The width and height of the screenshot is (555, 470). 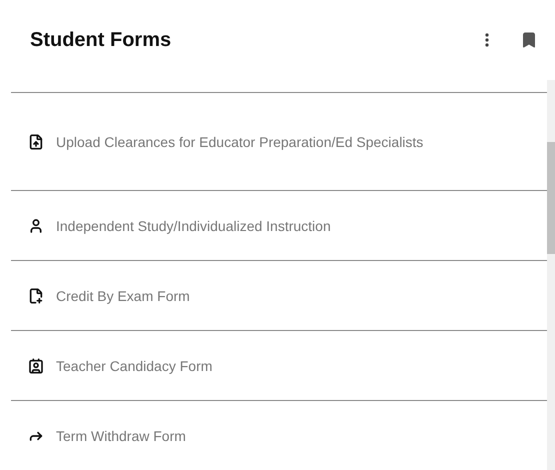 What do you see at coordinates (529, 40) in the screenshot?
I see `bookmark-icon` at bounding box center [529, 40].